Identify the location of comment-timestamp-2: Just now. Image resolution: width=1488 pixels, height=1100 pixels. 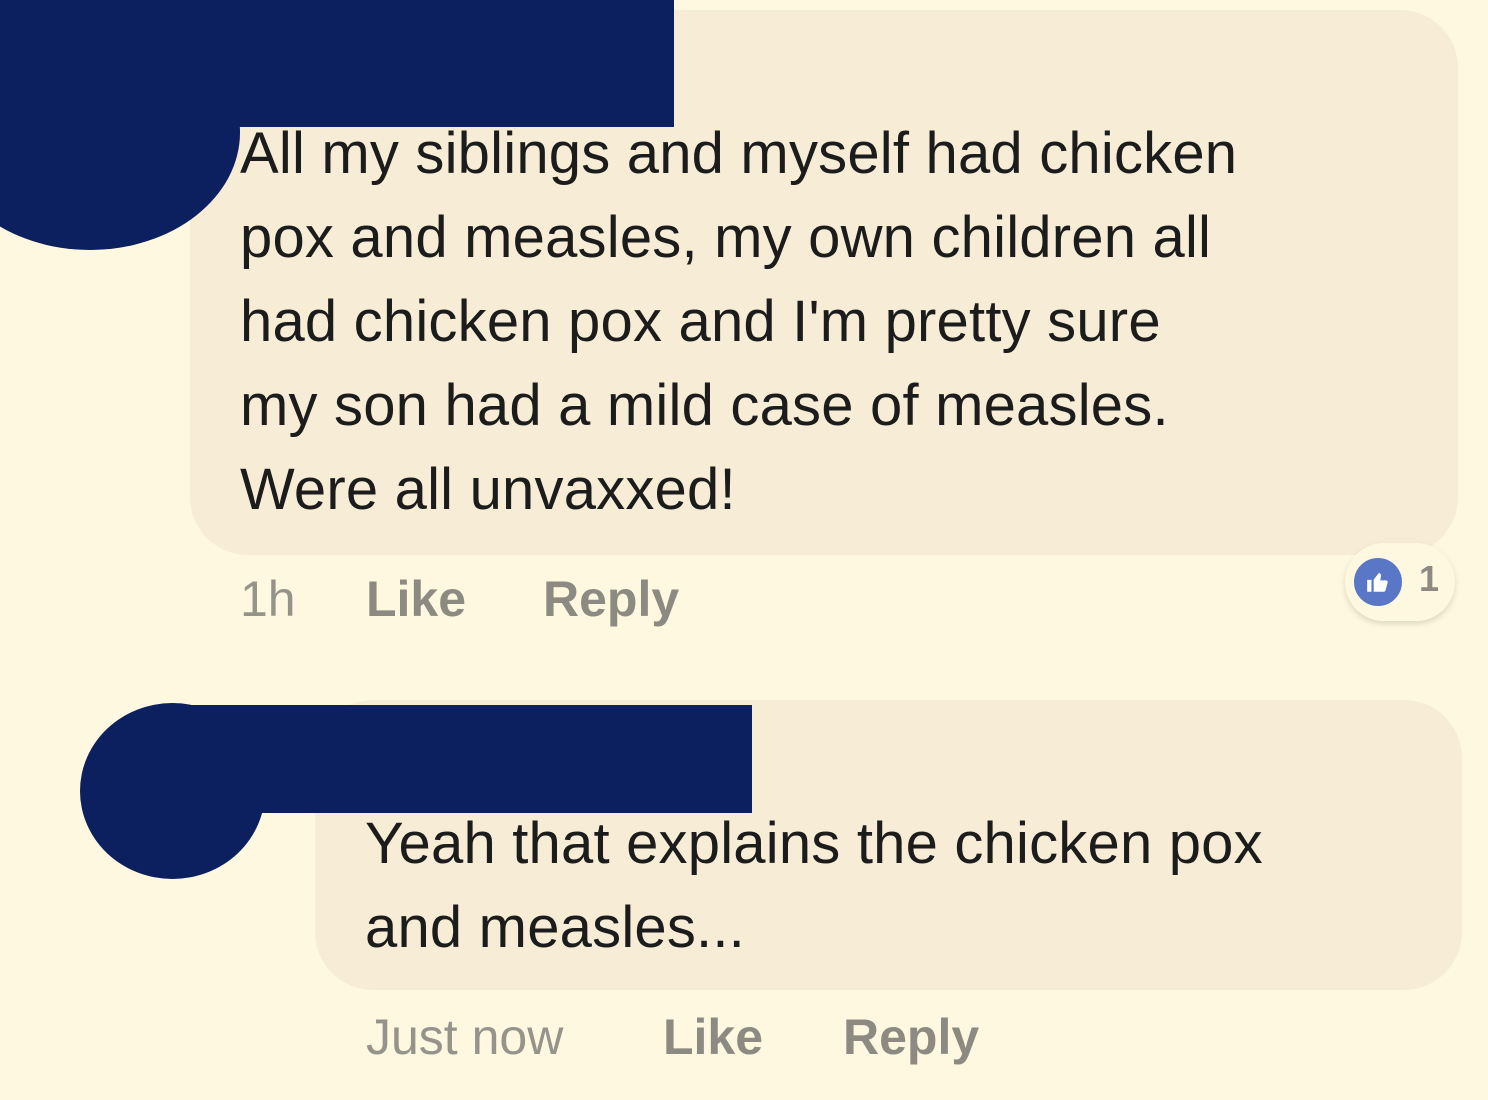
(464, 1037).